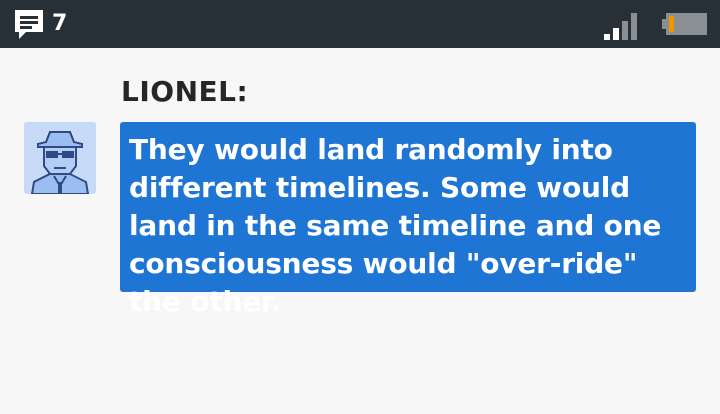  I want to click on chat-bubble-icon, so click(29, 25).